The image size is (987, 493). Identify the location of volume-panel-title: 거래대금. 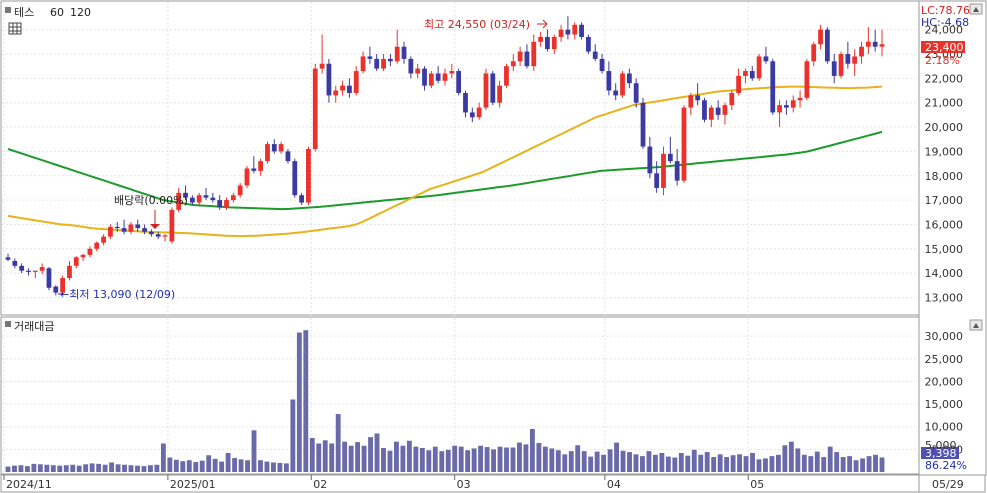
(34, 326).